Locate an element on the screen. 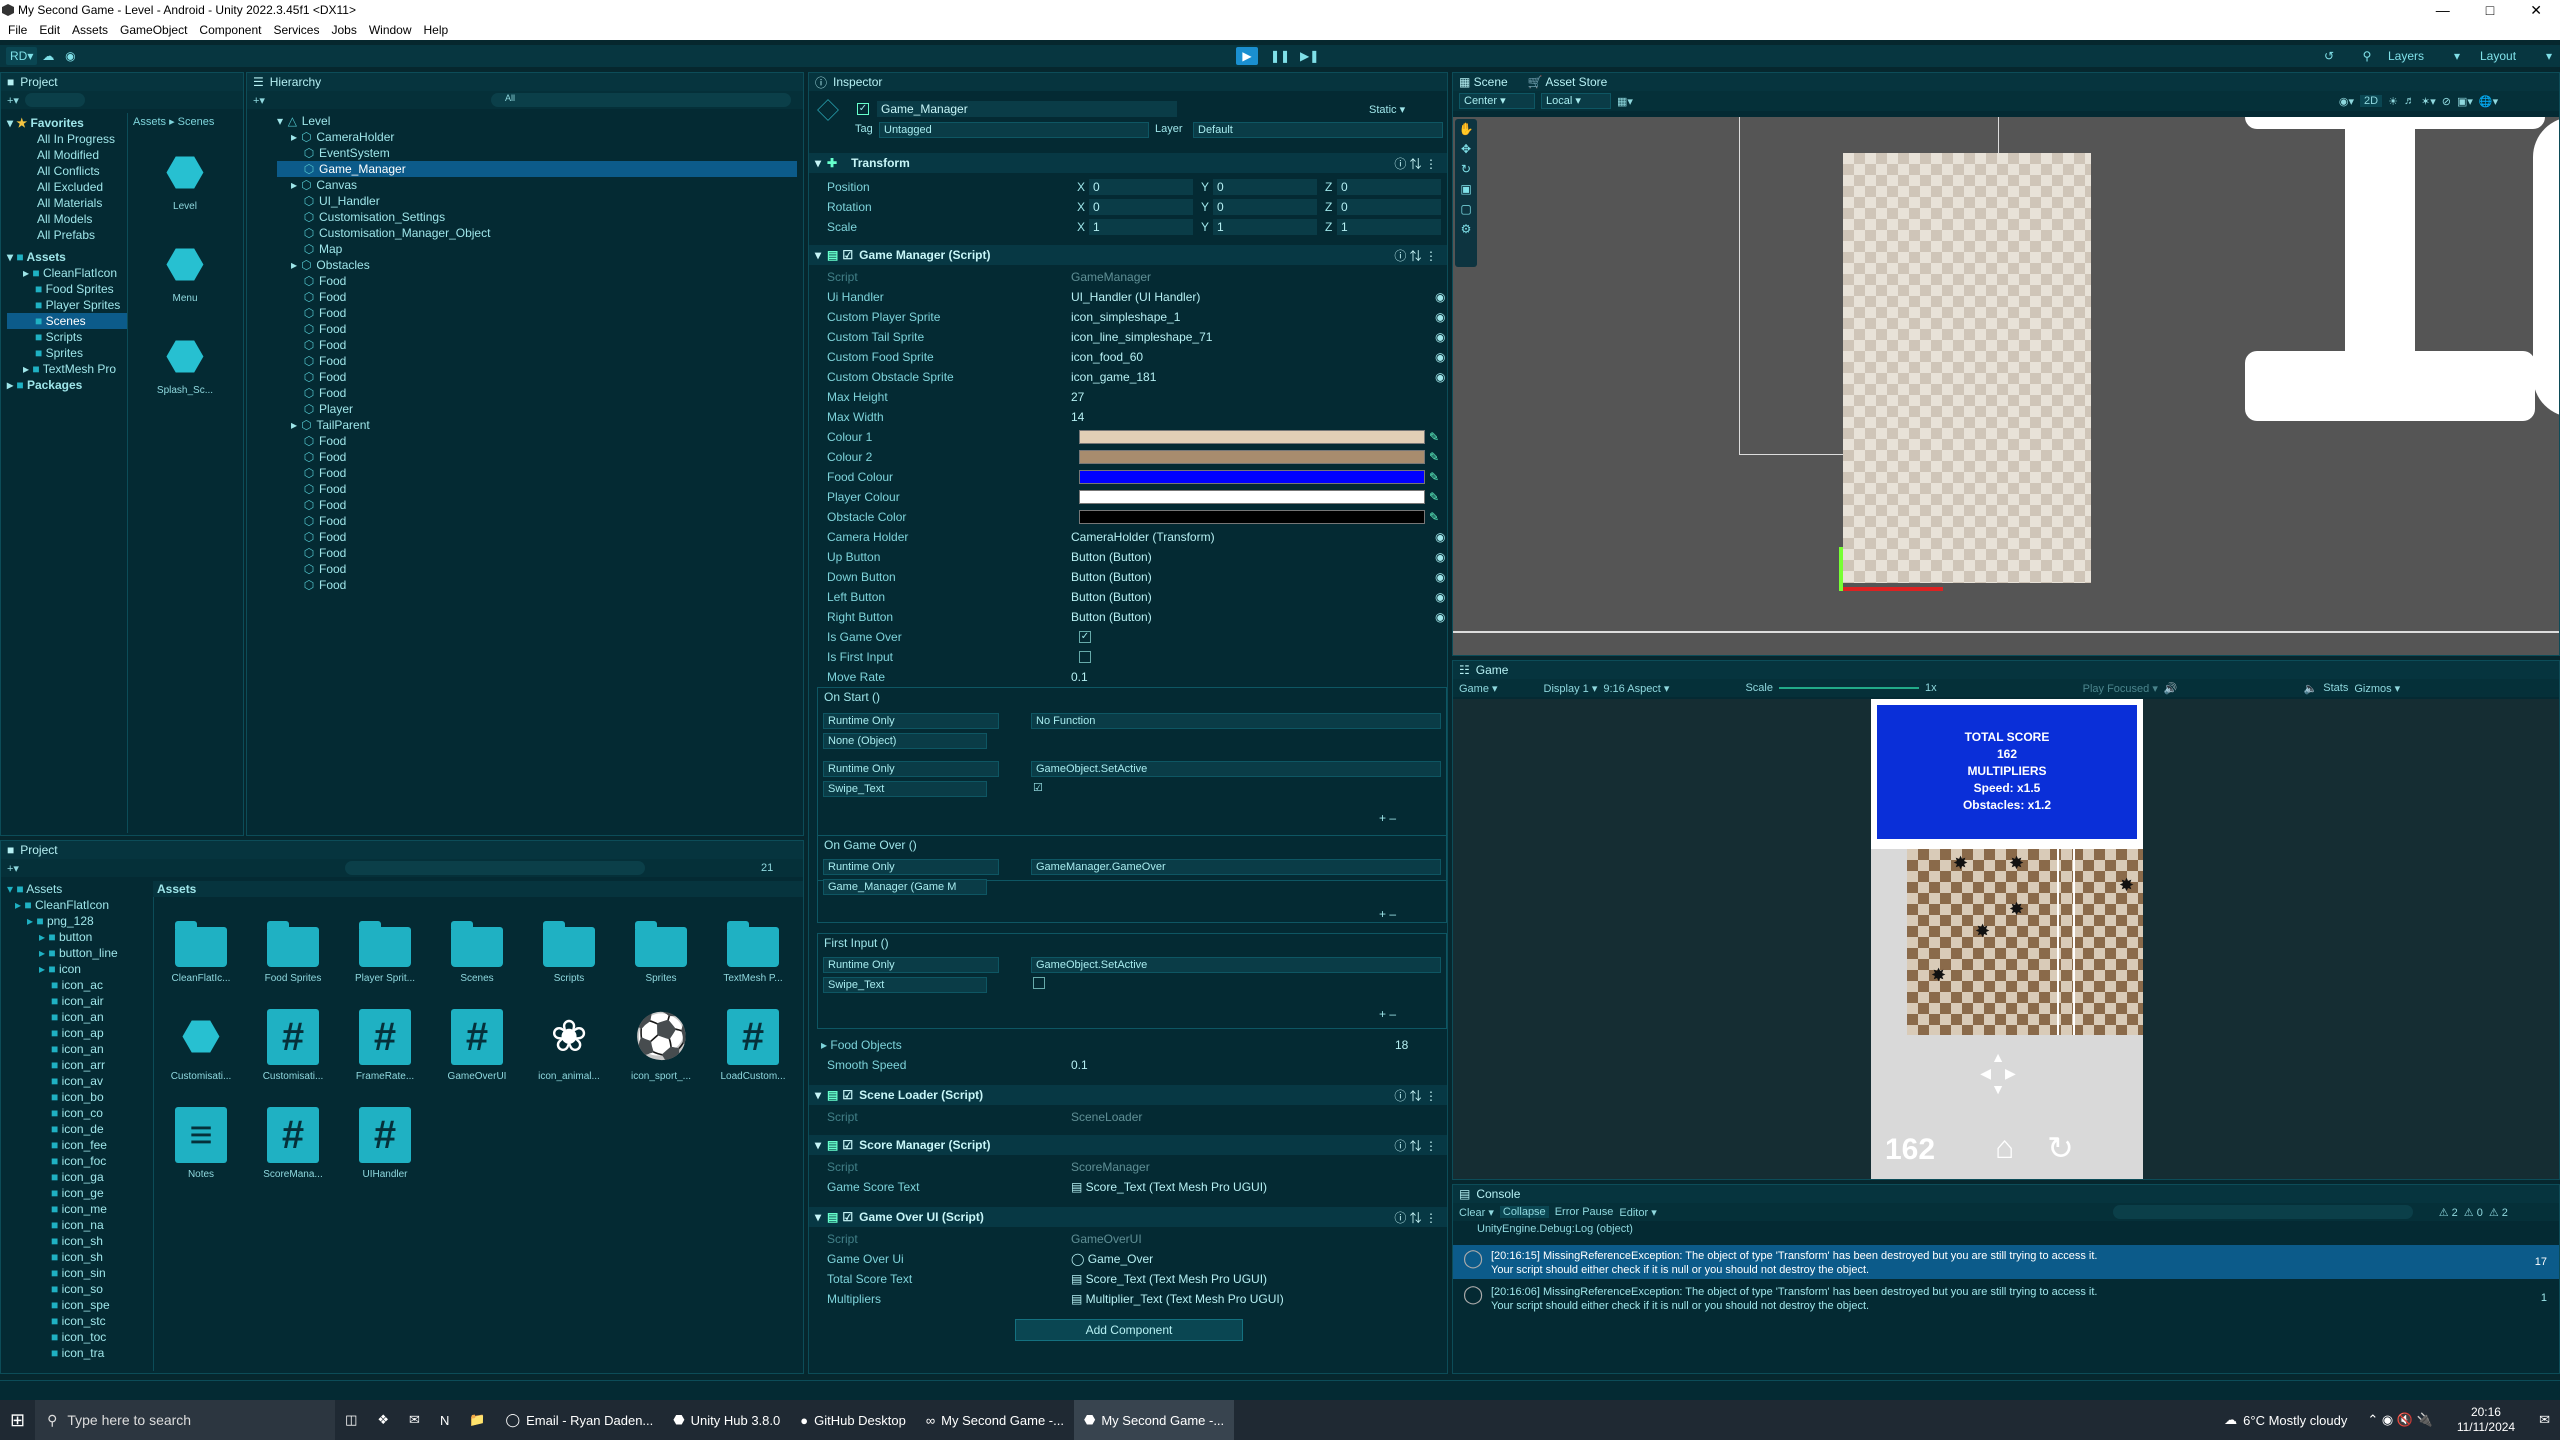 Image resolution: width=2560 pixels, height=1440 pixels. foldout-icon: ▸ is located at coordinates (295, 137).